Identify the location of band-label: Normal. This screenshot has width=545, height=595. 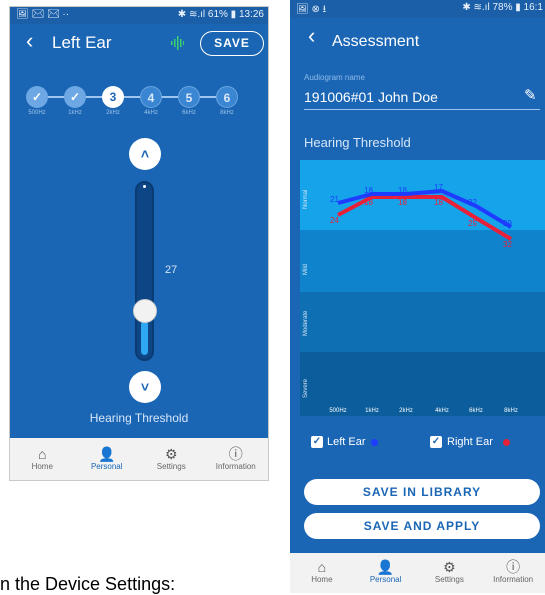
(306, 199).